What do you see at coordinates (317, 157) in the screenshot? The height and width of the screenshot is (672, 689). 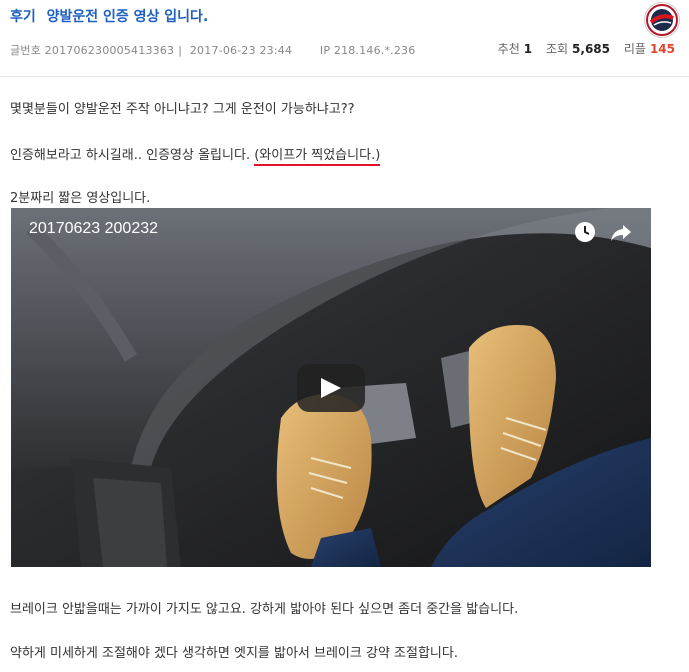 I see `body-line-2-highlight: (와이프가 찍었습니다.)` at bounding box center [317, 157].